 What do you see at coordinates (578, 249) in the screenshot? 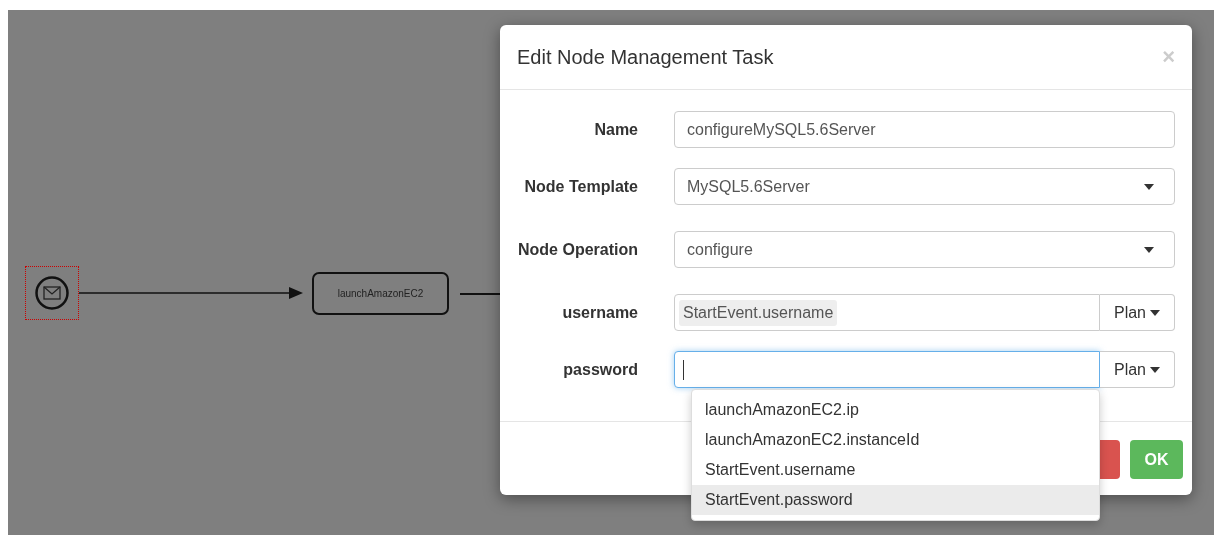
I see `field-label: Node Operation` at bounding box center [578, 249].